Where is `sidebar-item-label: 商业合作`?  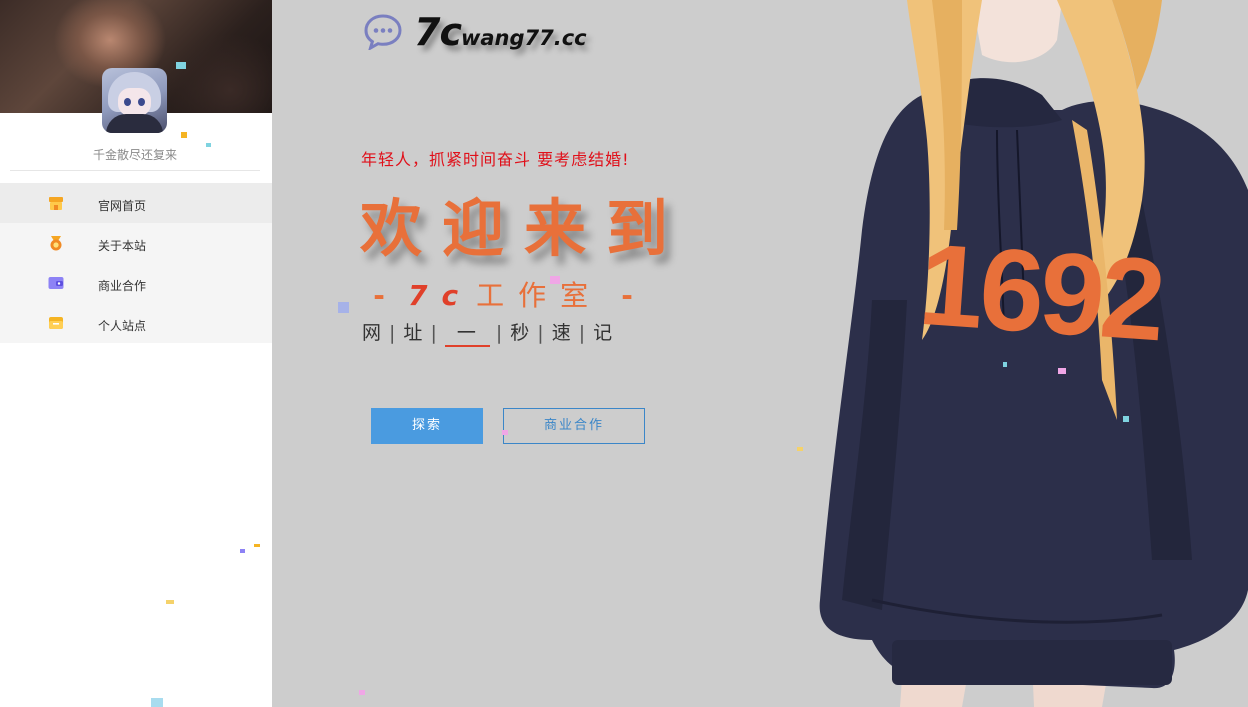 sidebar-item-label: 商业合作 is located at coordinates (122, 286).